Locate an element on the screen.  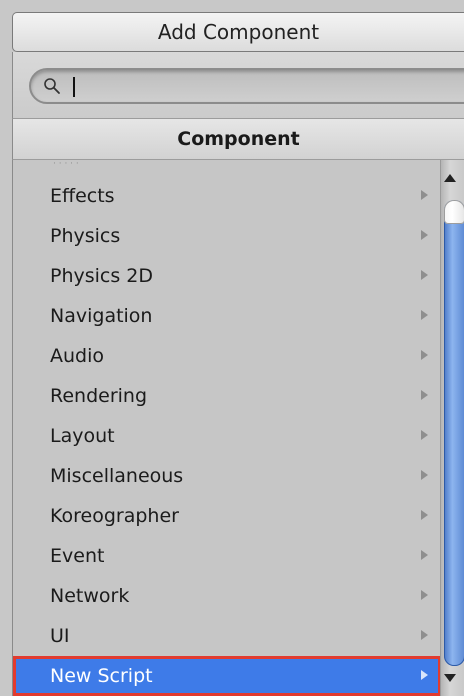
scrolled-item-remnant: · · · · · is located at coordinates (66, 164).